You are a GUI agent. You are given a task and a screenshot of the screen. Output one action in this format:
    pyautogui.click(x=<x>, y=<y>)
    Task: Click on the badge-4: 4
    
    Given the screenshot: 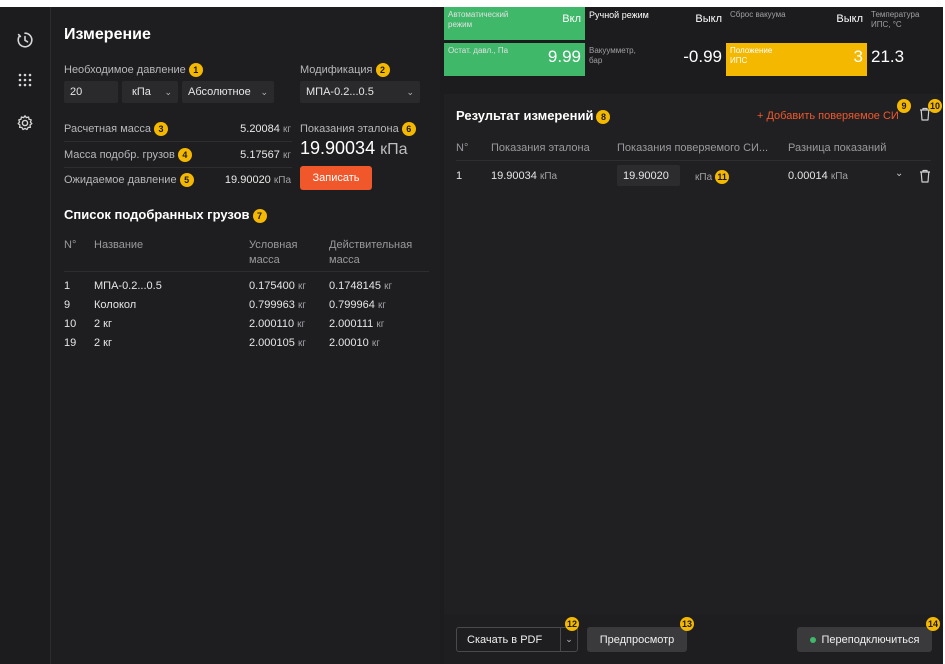 What is the action you would take?
    pyautogui.click(x=184, y=155)
    